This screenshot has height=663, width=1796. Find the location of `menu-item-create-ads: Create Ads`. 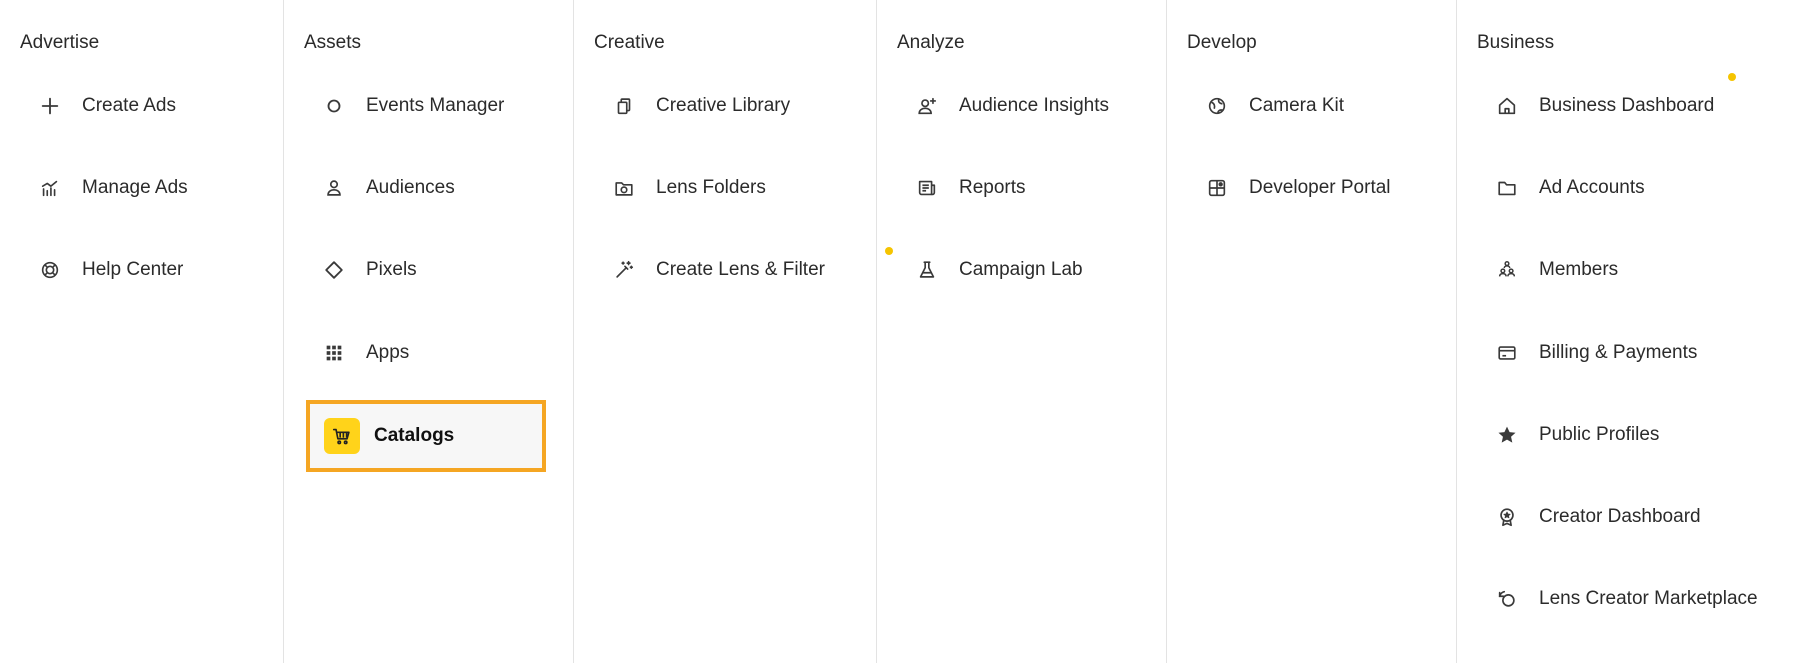

menu-item-create-ads: Create Ads is located at coordinates (98, 106).